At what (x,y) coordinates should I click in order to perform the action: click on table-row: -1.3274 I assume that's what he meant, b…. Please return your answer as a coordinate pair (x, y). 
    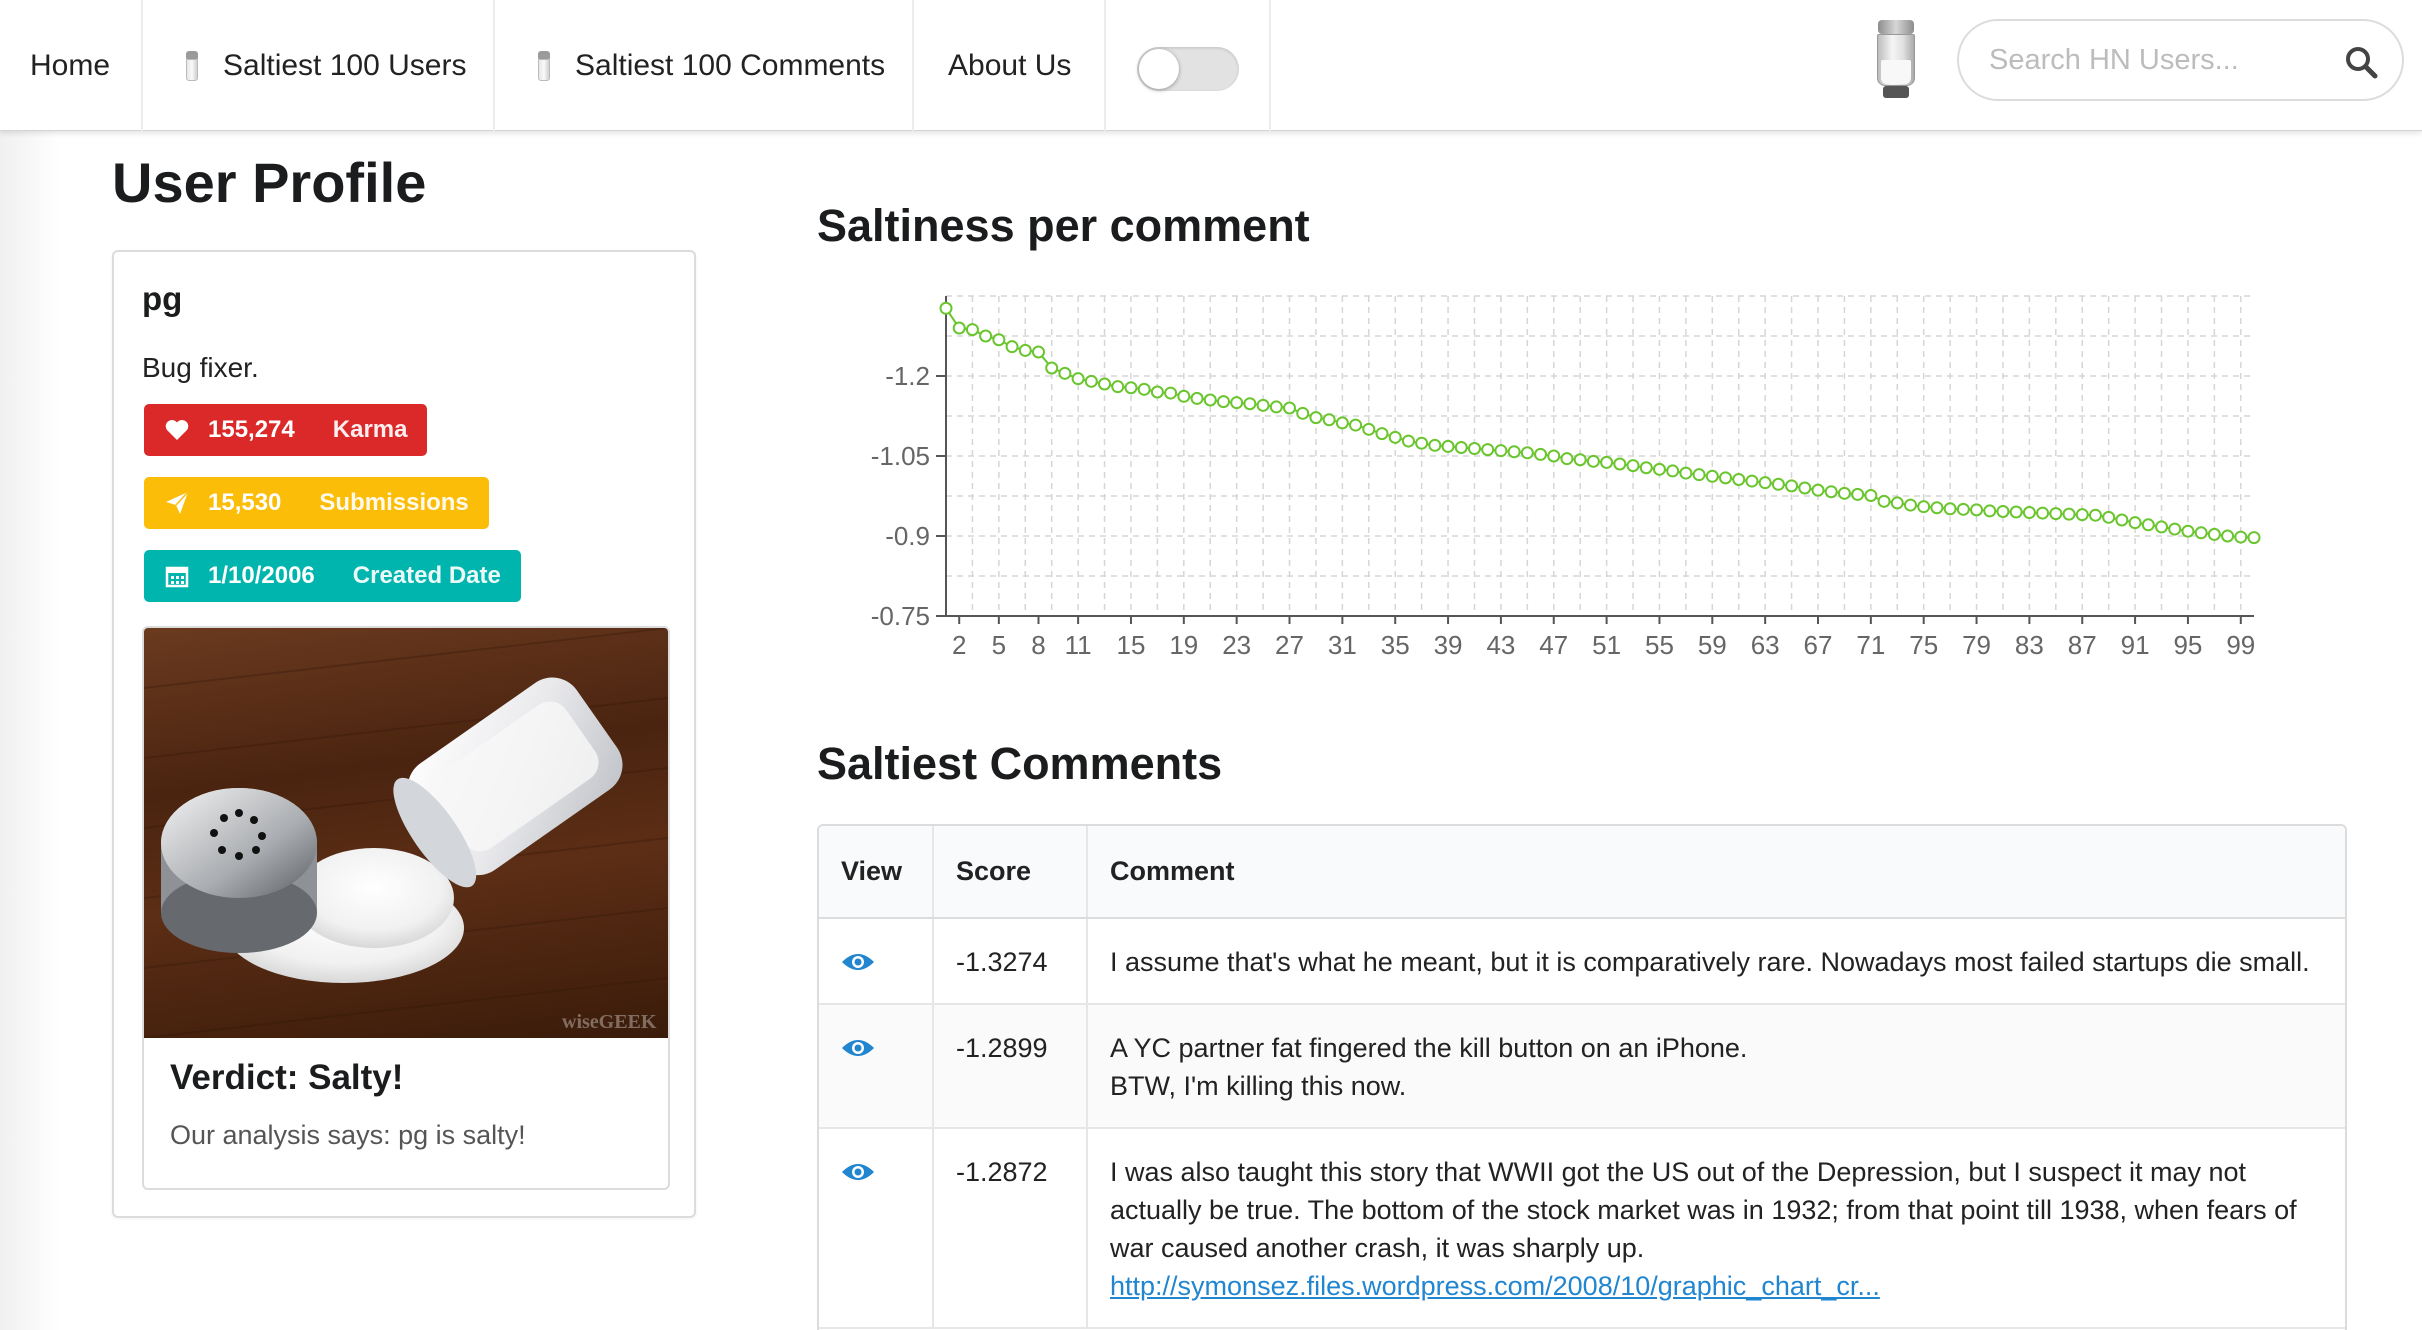
    Looking at the image, I should click on (1582, 961).